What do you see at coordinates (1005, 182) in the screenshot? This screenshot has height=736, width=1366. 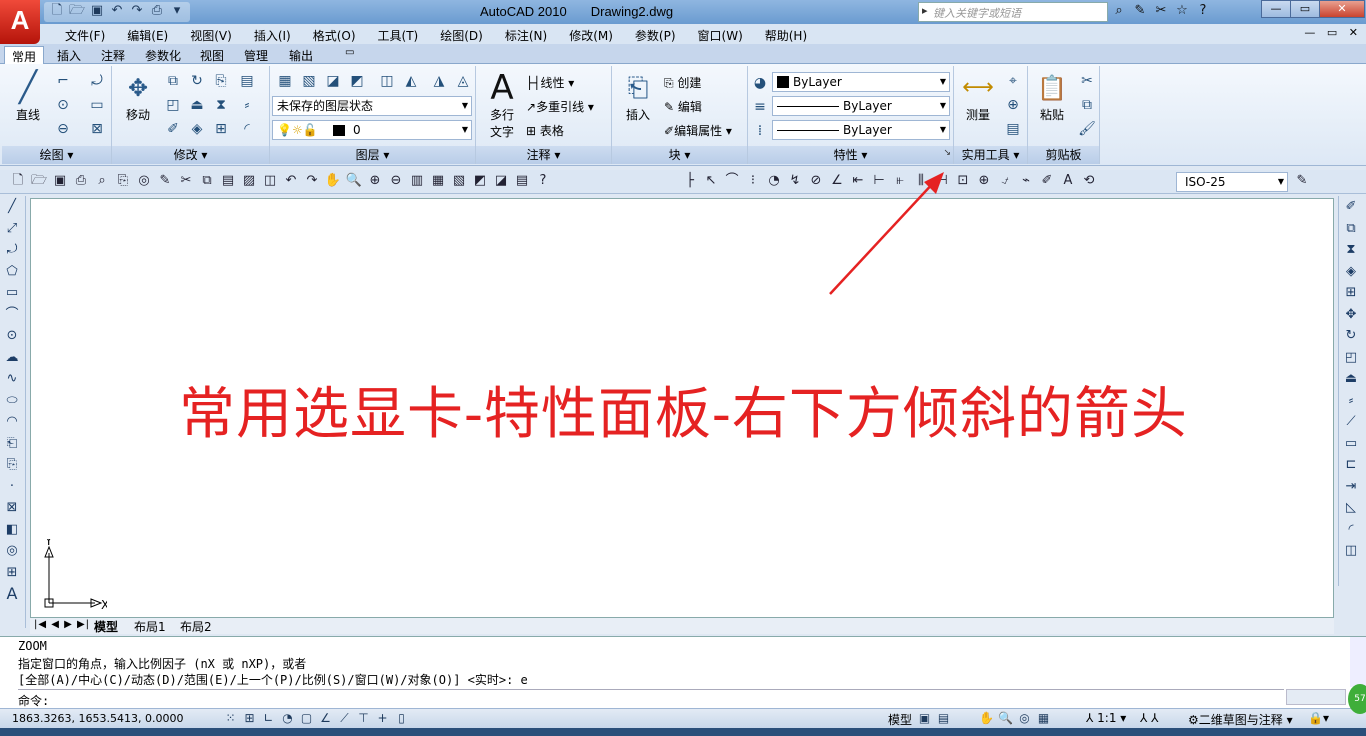 I see `inspect-icon: ⍻` at bounding box center [1005, 182].